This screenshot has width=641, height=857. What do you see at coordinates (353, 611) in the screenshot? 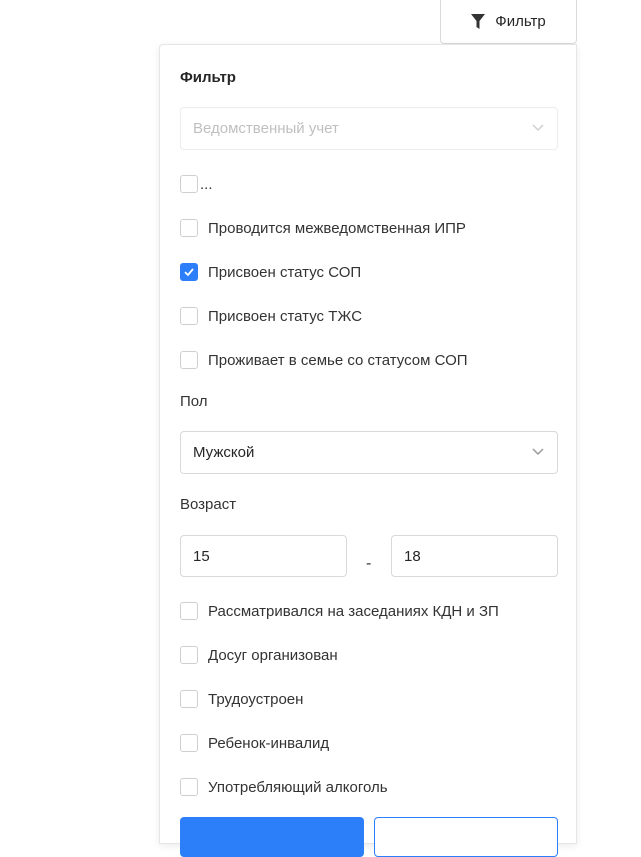
I see `checkbox-label: Рассматривался на заседаниях КДН и ЗП` at bounding box center [353, 611].